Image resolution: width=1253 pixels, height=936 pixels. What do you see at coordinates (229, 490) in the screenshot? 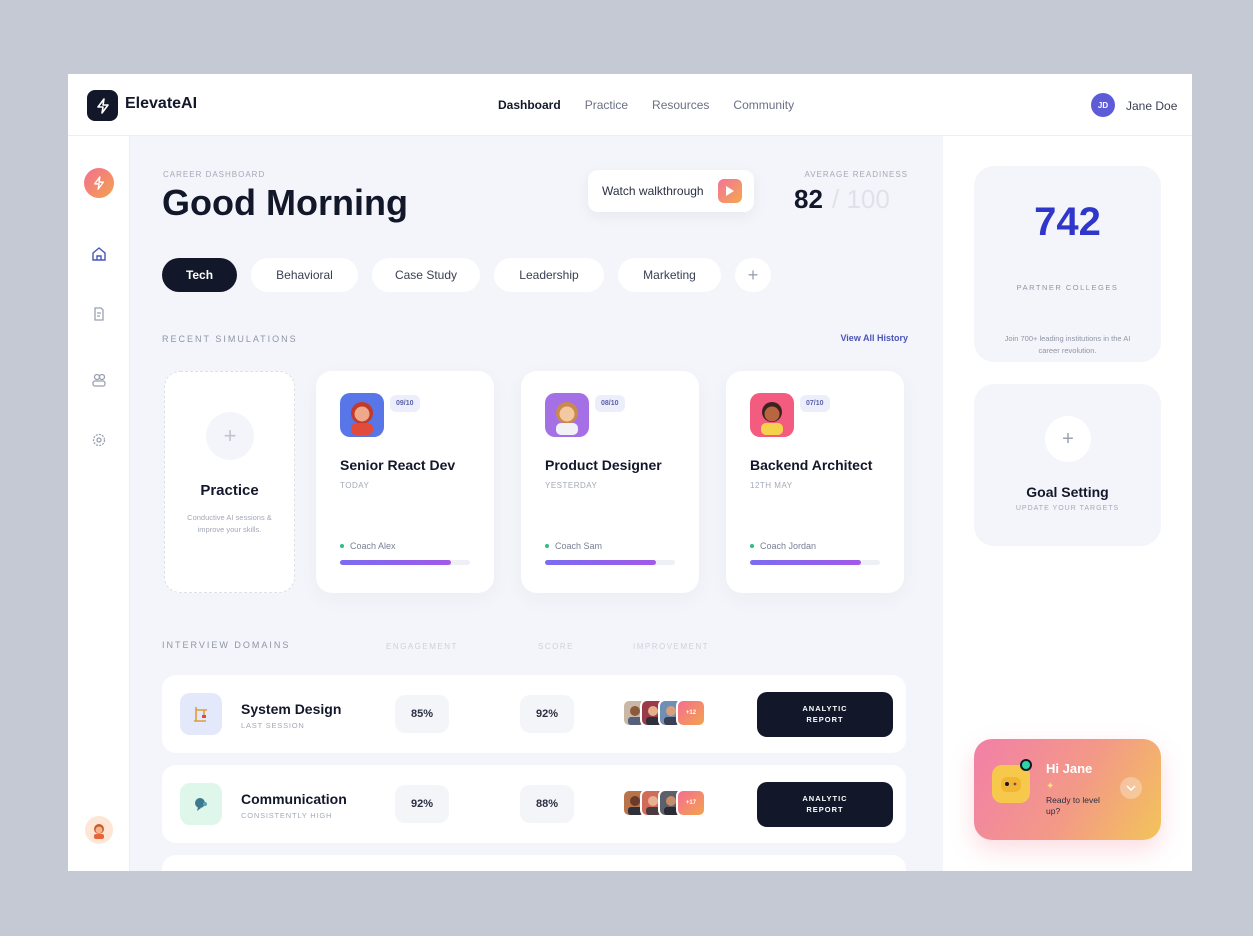
I see `practice-title: Practice` at bounding box center [229, 490].